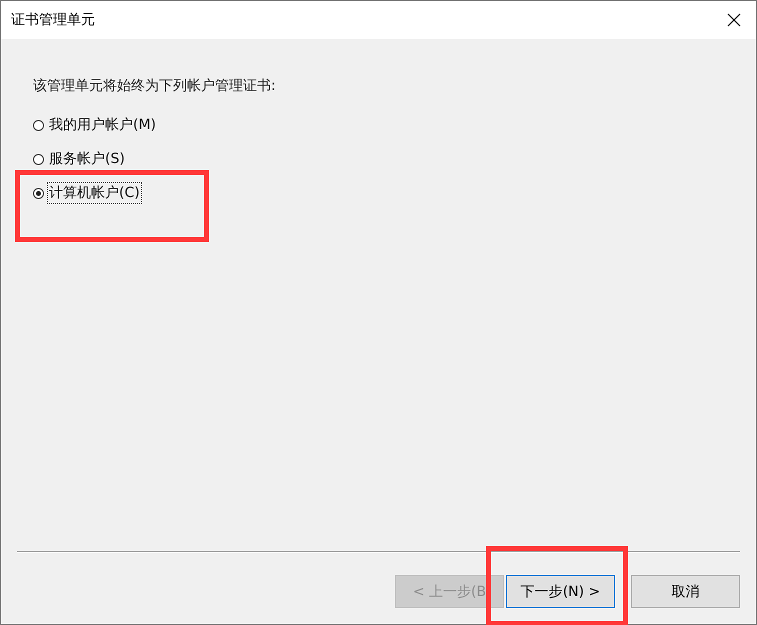 Image resolution: width=757 pixels, height=625 pixels. What do you see at coordinates (560, 591) in the screenshot?
I see `dialog-button: 下一步(N) >` at bounding box center [560, 591].